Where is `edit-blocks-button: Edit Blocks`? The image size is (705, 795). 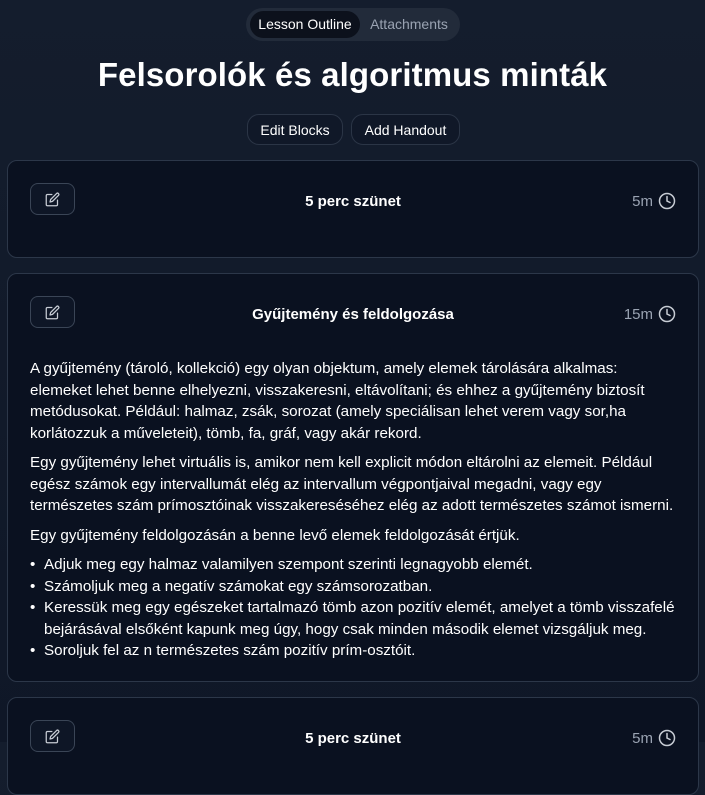
edit-blocks-button: Edit Blocks is located at coordinates (295, 129).